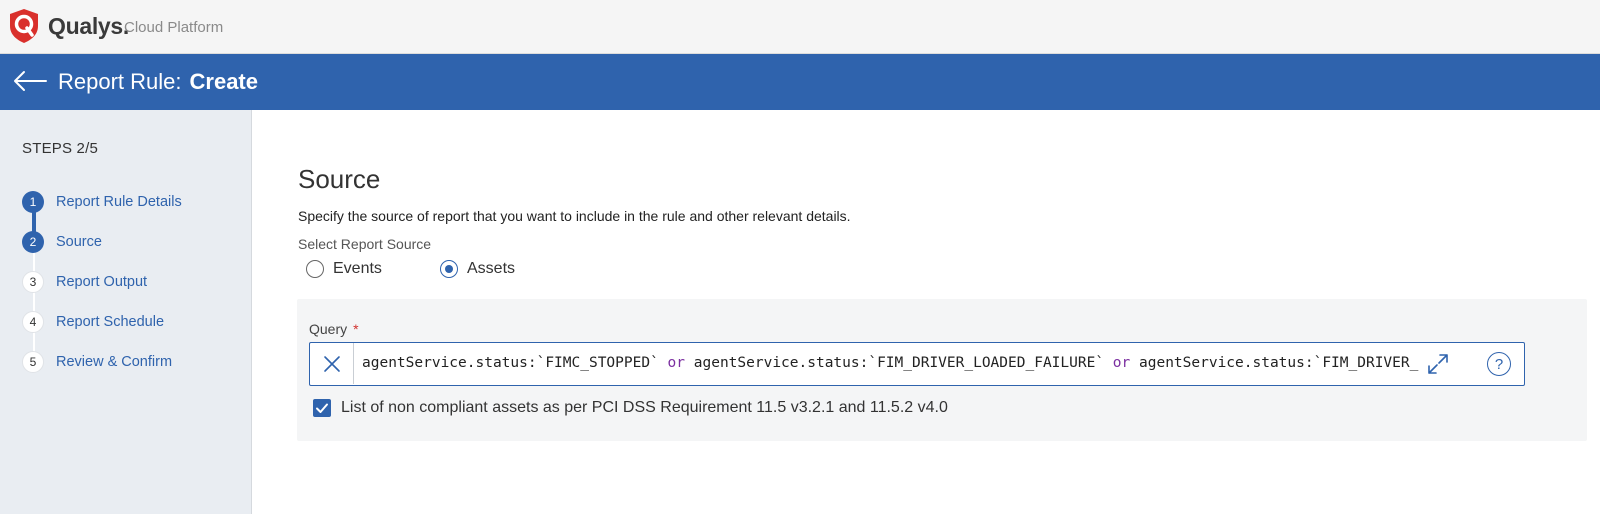  What do you see at coordinates (110, 322) in the screenshot?
I see `step-label: Report Schedule` at bounding box center [110, 322].